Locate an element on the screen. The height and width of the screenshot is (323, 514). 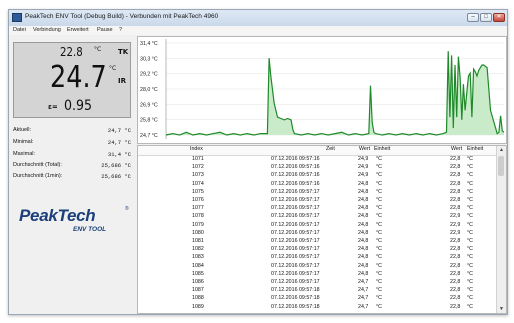
cell-index: 1078 is located at coordinates (198, 216).